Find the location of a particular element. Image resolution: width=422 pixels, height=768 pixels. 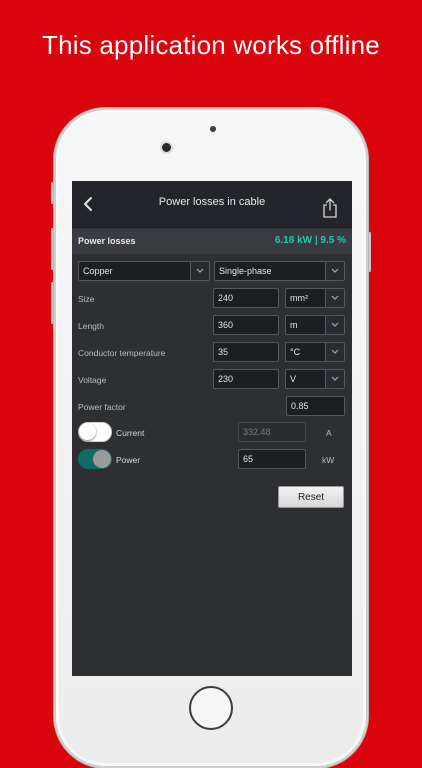

navigation-bar: Power losses in cable is located at coordinates (212, 204).